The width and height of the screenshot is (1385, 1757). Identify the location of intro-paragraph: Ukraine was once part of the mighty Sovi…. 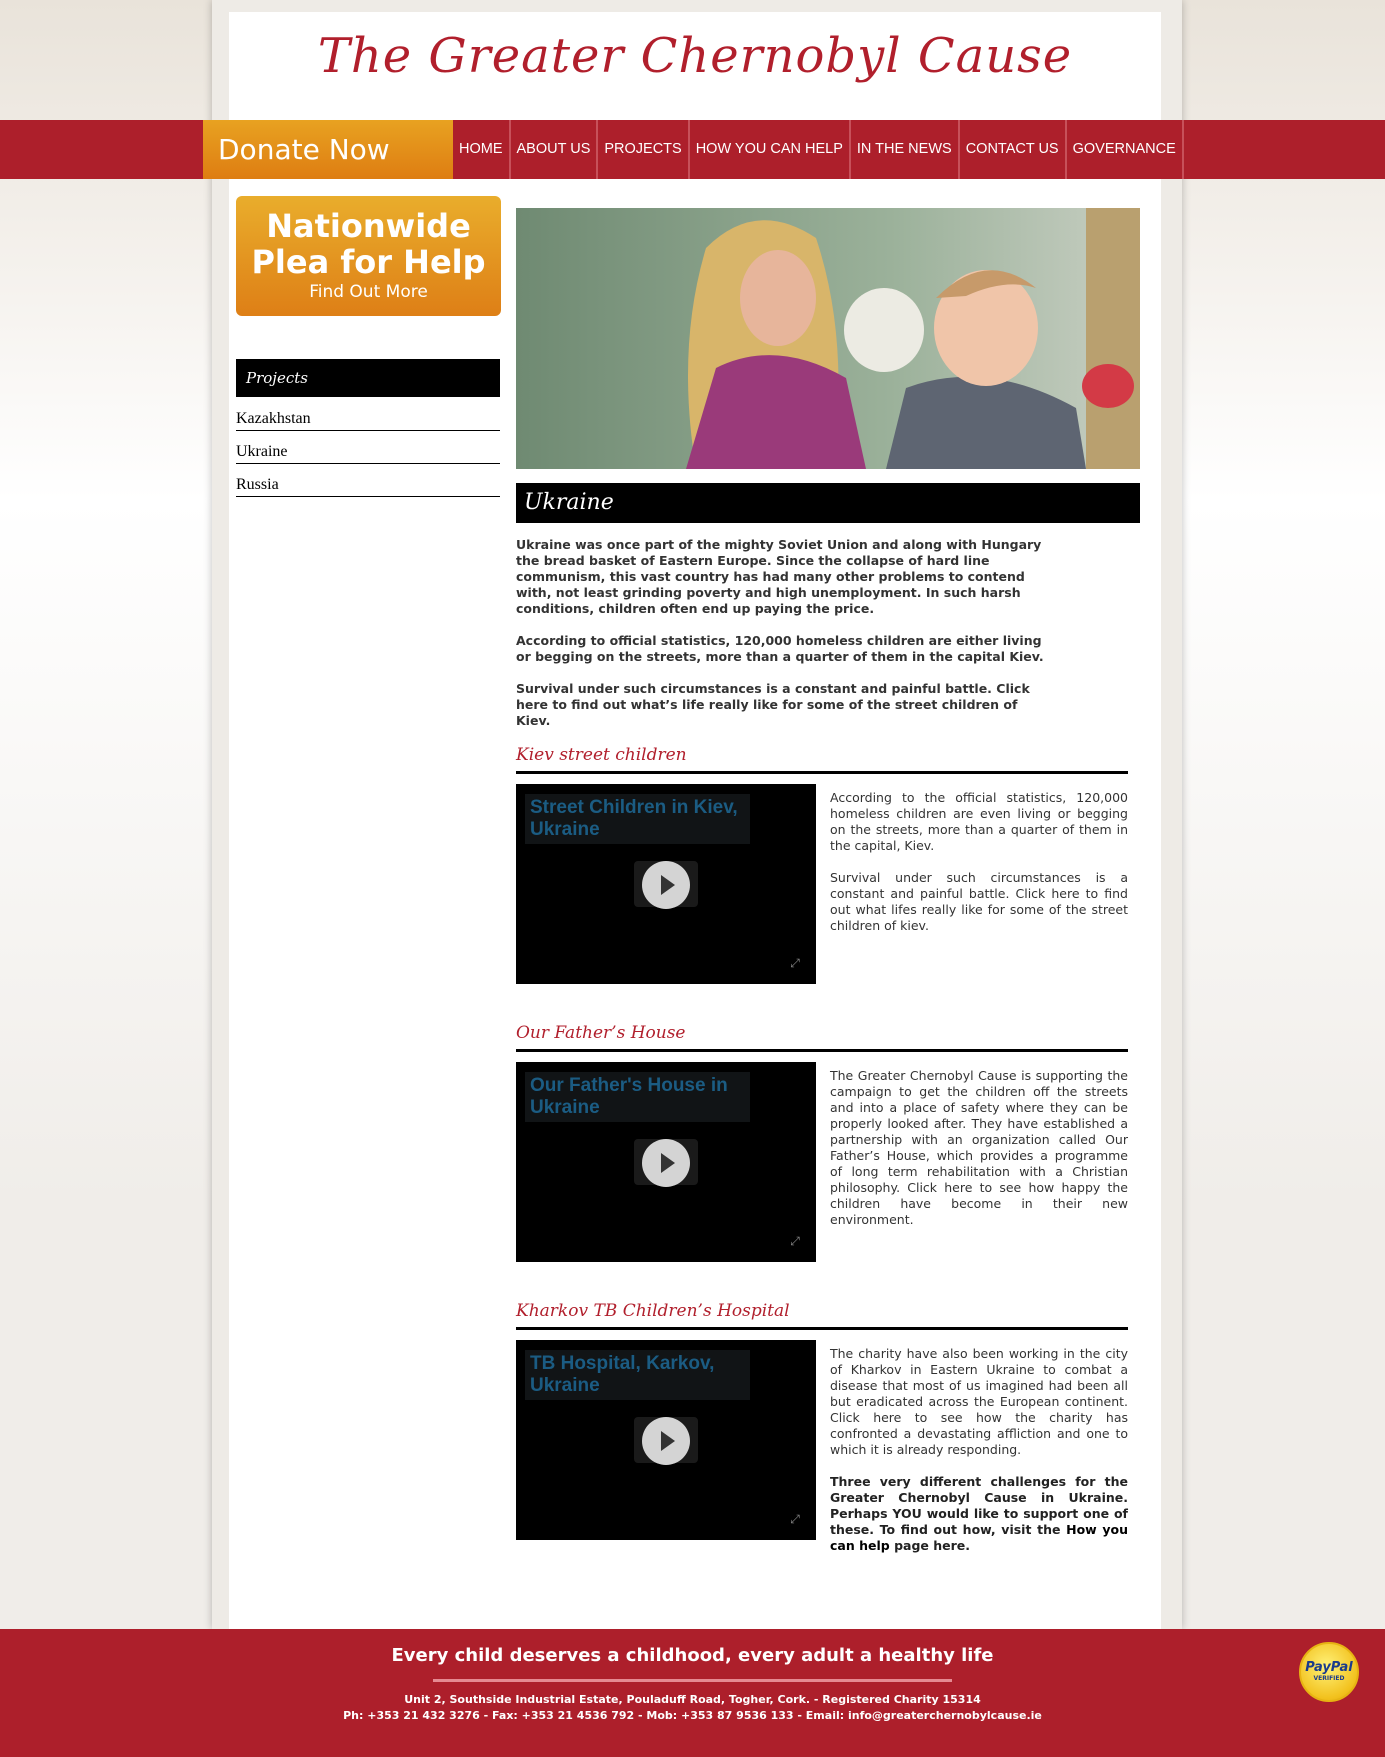
(779, 576).